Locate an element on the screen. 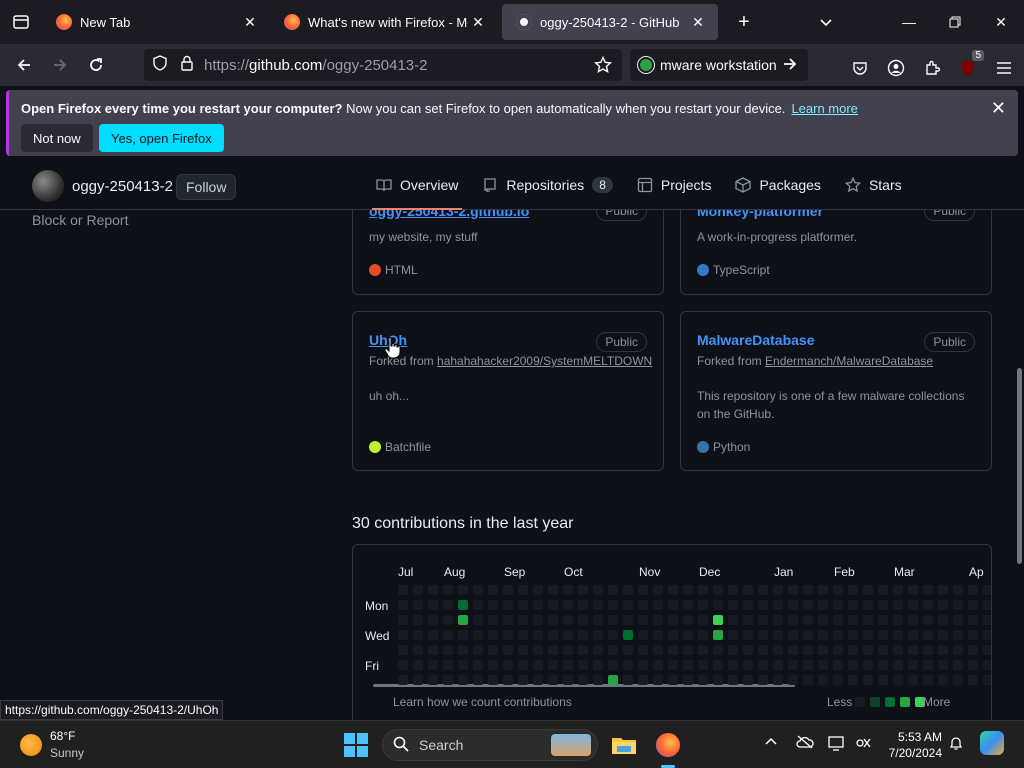 This screenshot has width=1024, height=768. minimize-icon: — is located at coordinates (909, 22).